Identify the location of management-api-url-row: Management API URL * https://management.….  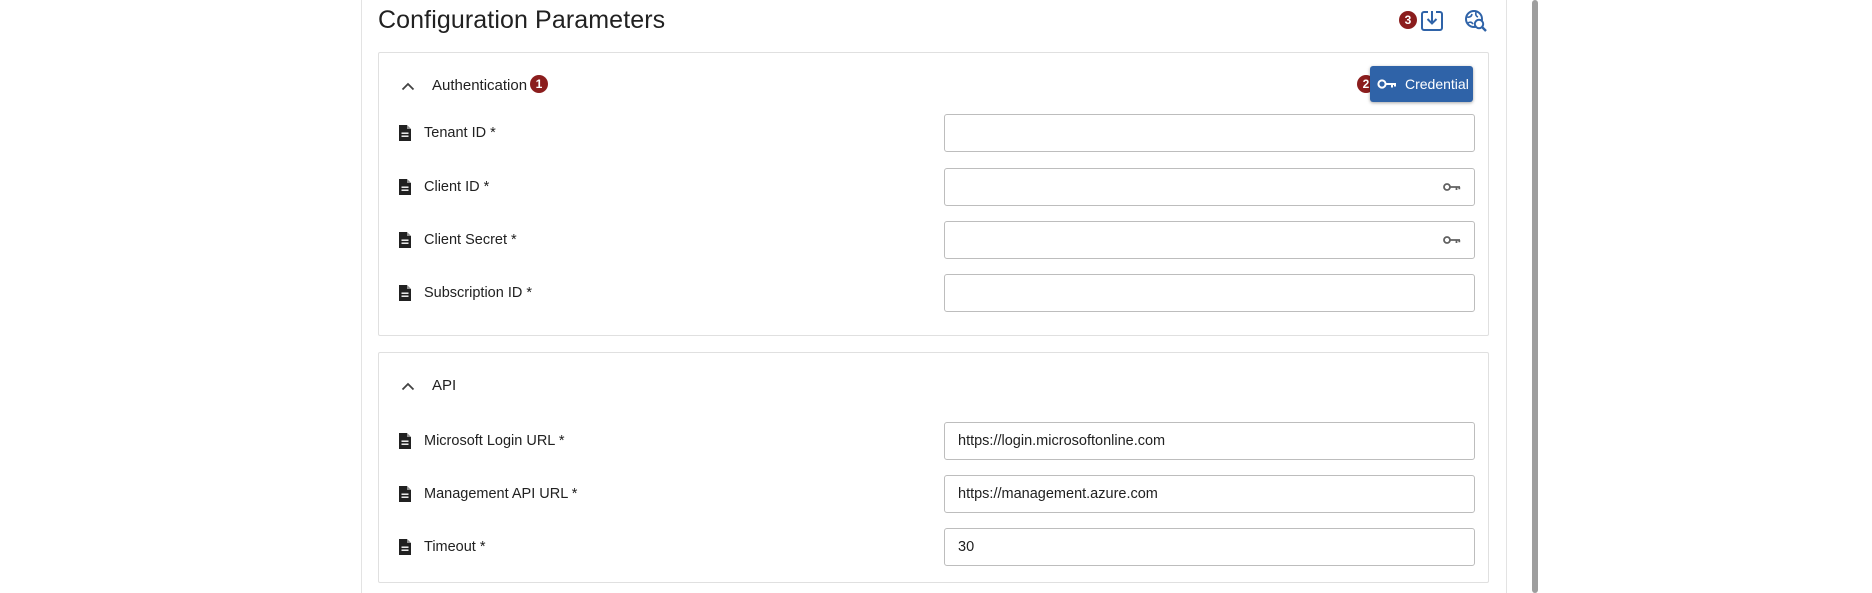
(933, 494).